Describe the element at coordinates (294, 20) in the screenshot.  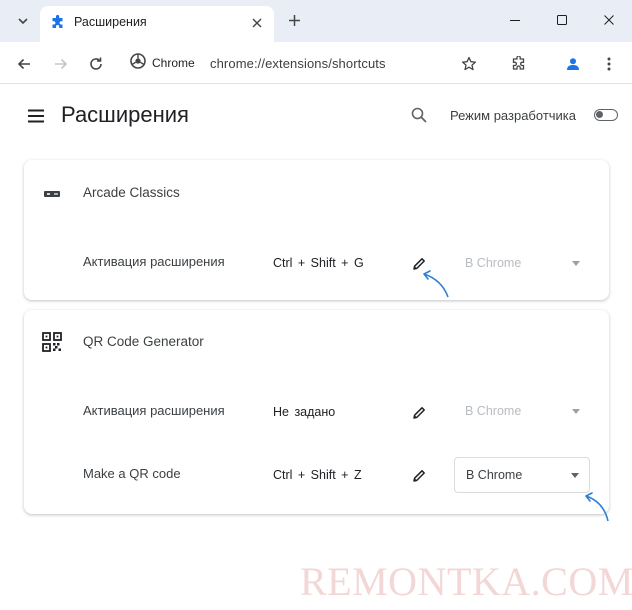
I see `new-tab-plus-icon` at that location.